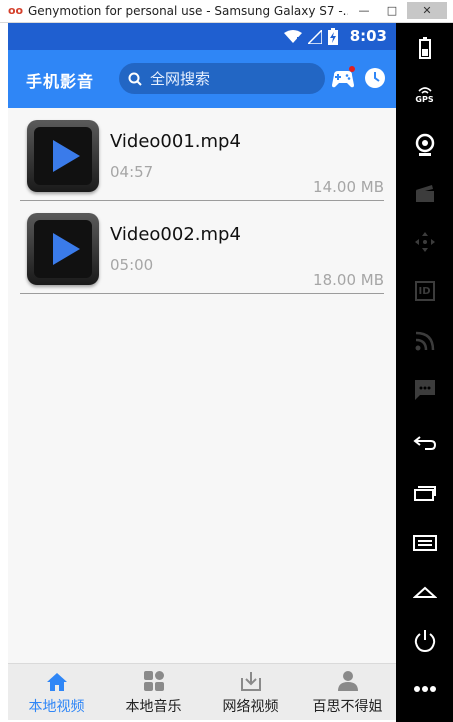  Describe the element at coordinates (424, 641) in the screenshot. I see `power-icon` at that location.